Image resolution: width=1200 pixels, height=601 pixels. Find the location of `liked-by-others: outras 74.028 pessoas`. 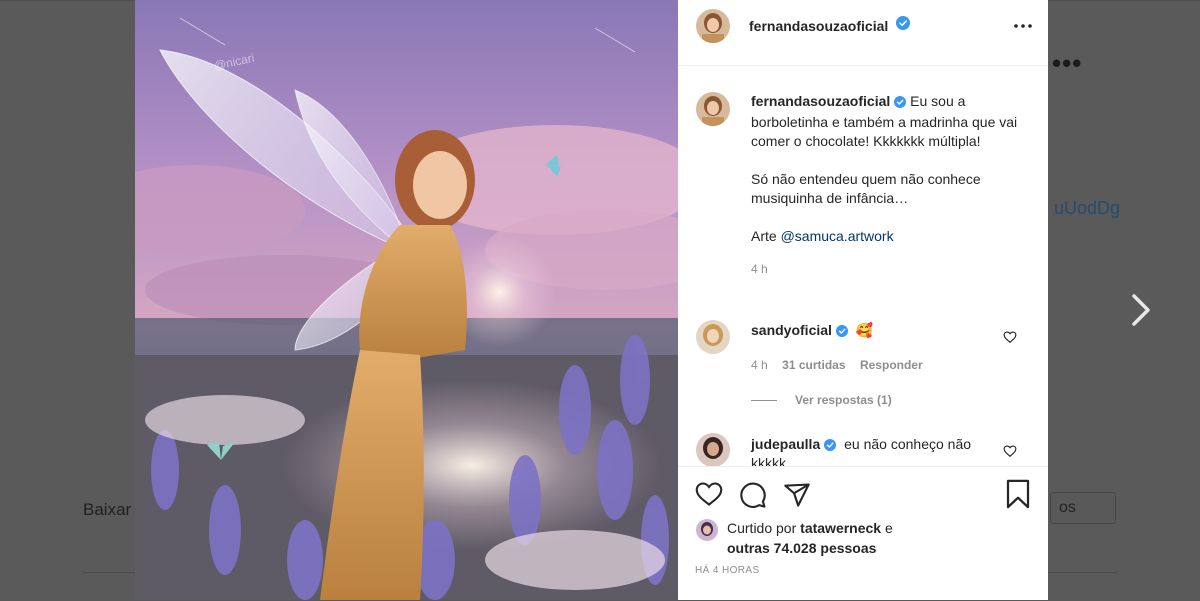

liked-by-others: outras 74.028 pessoas is located at coordinates (801, 548).